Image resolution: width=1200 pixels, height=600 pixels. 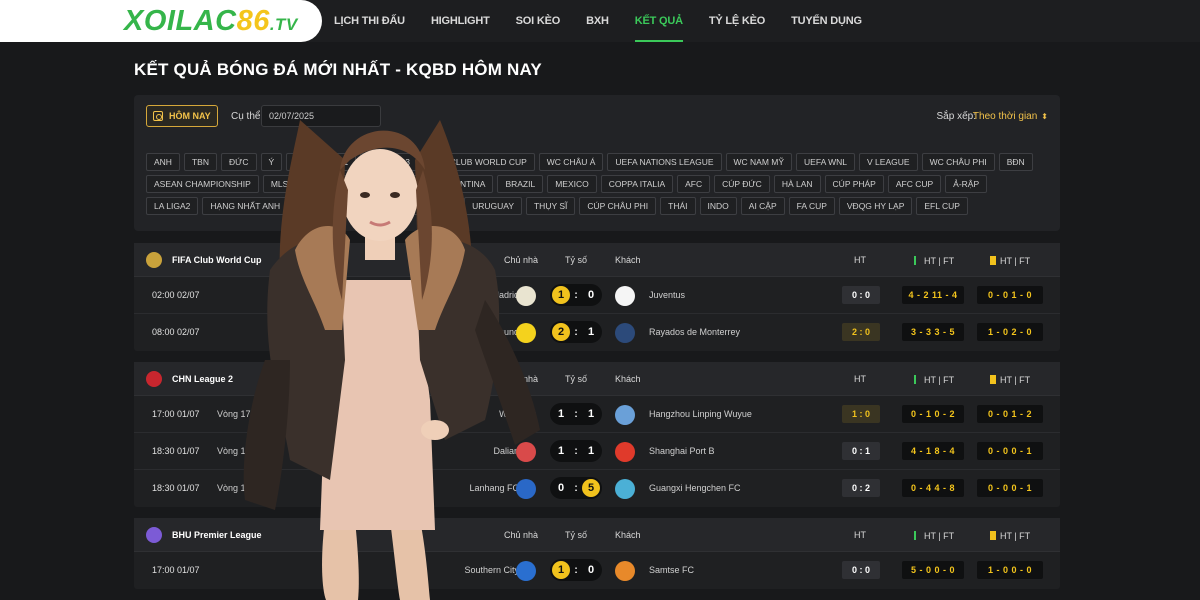 What do you see at coordinates (369, 21) in the screenshot?
I see `nav-item: LỊCH THI ĐẤU` at bounding box center [369, 21].